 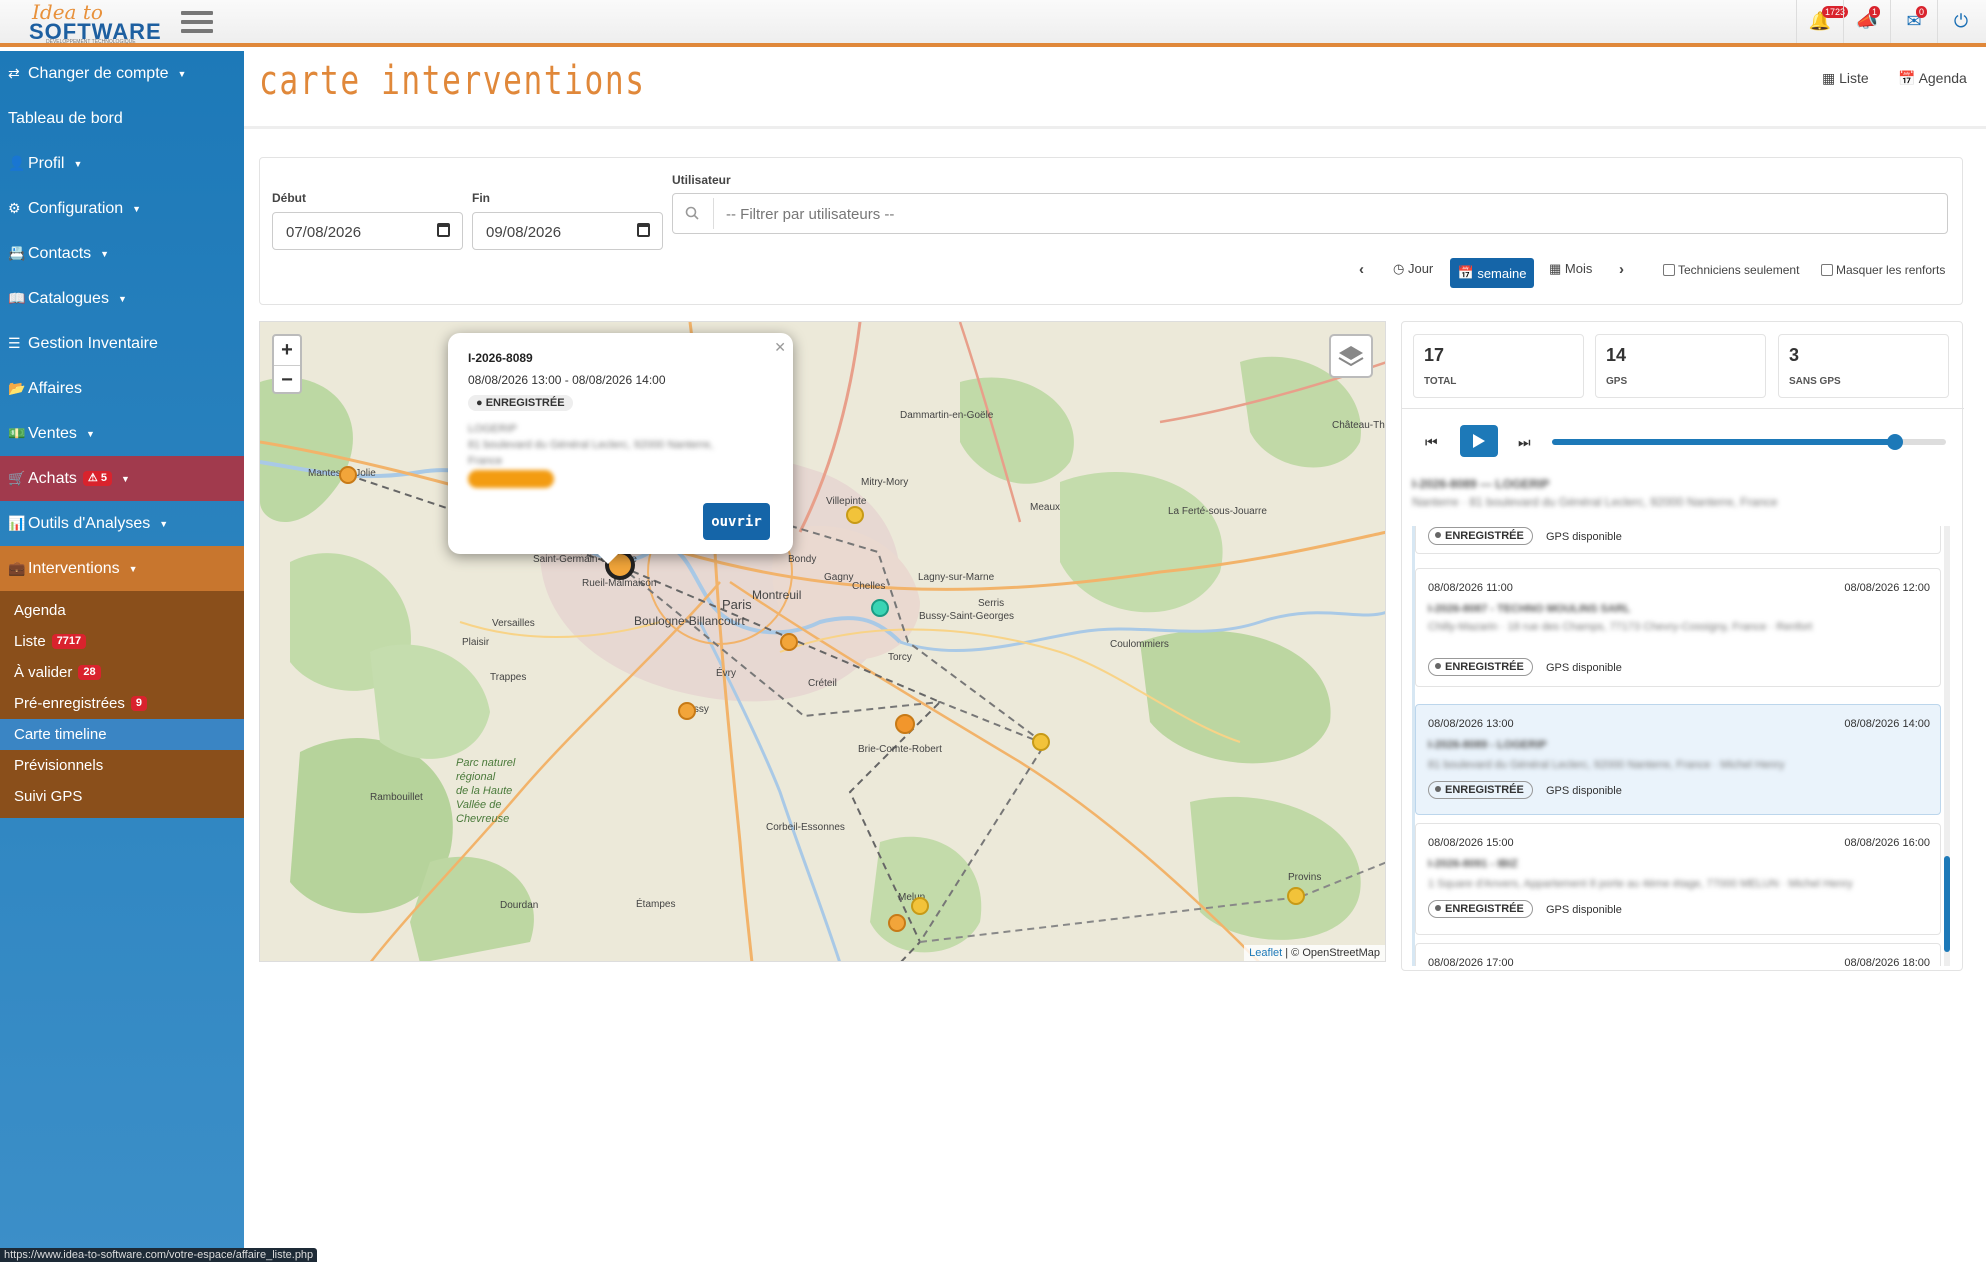 What do you see at coordinates (122, 118) in the screenshot?
I see `sidebar-item-tableau-de-bord: Tableau de bord` at bounding box center [122, 118].